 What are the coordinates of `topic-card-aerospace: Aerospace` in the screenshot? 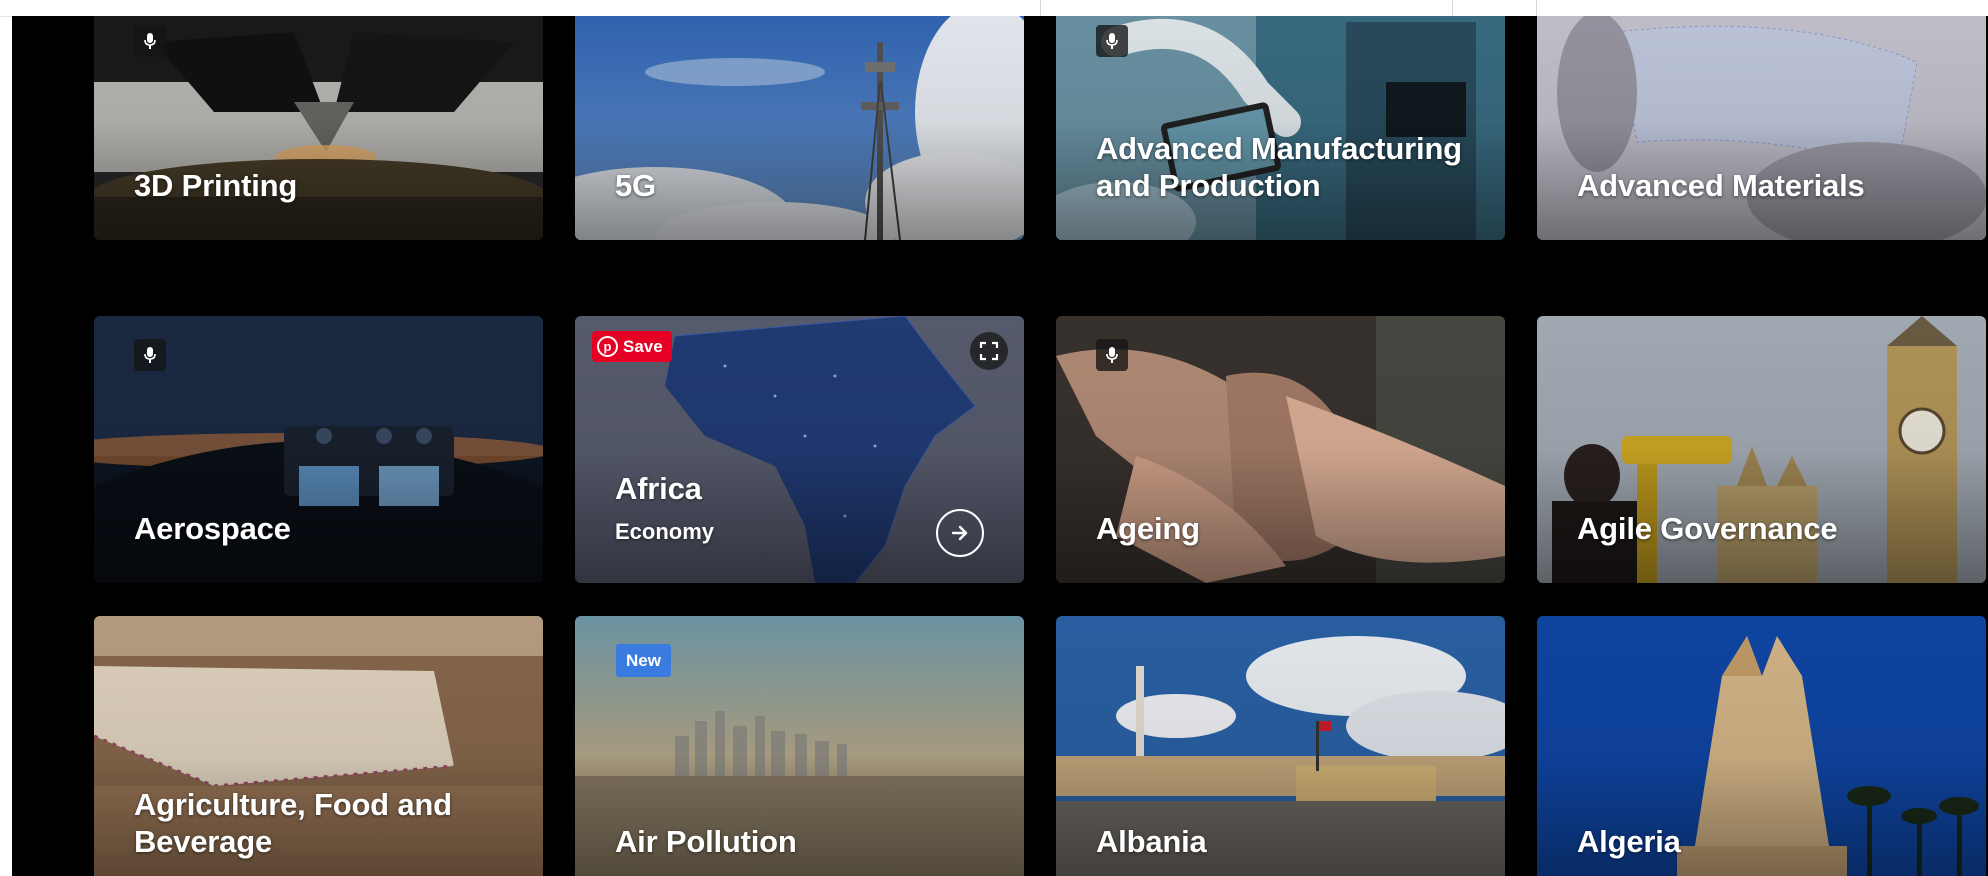 It's located at (318, 449).